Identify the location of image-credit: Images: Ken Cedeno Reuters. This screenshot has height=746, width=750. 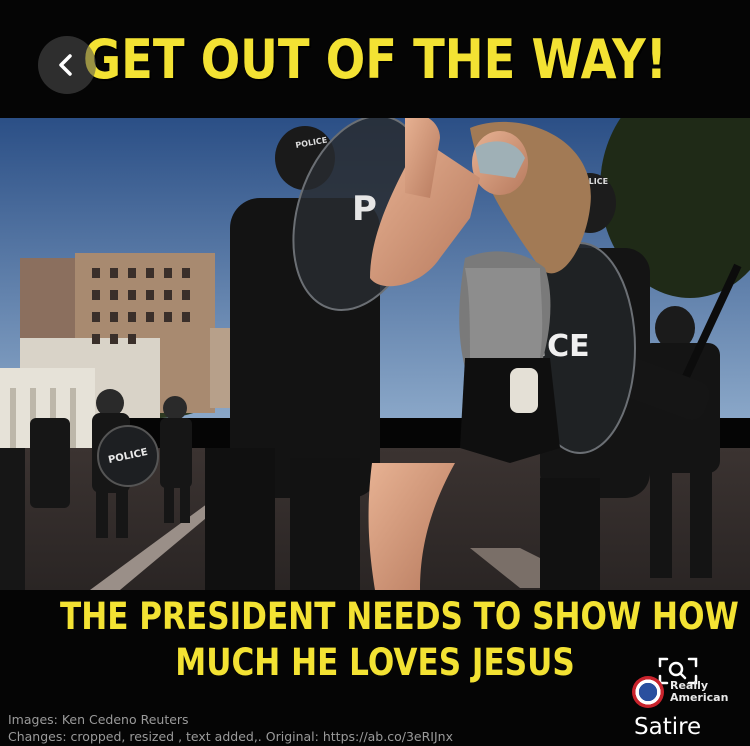
(98, 719).